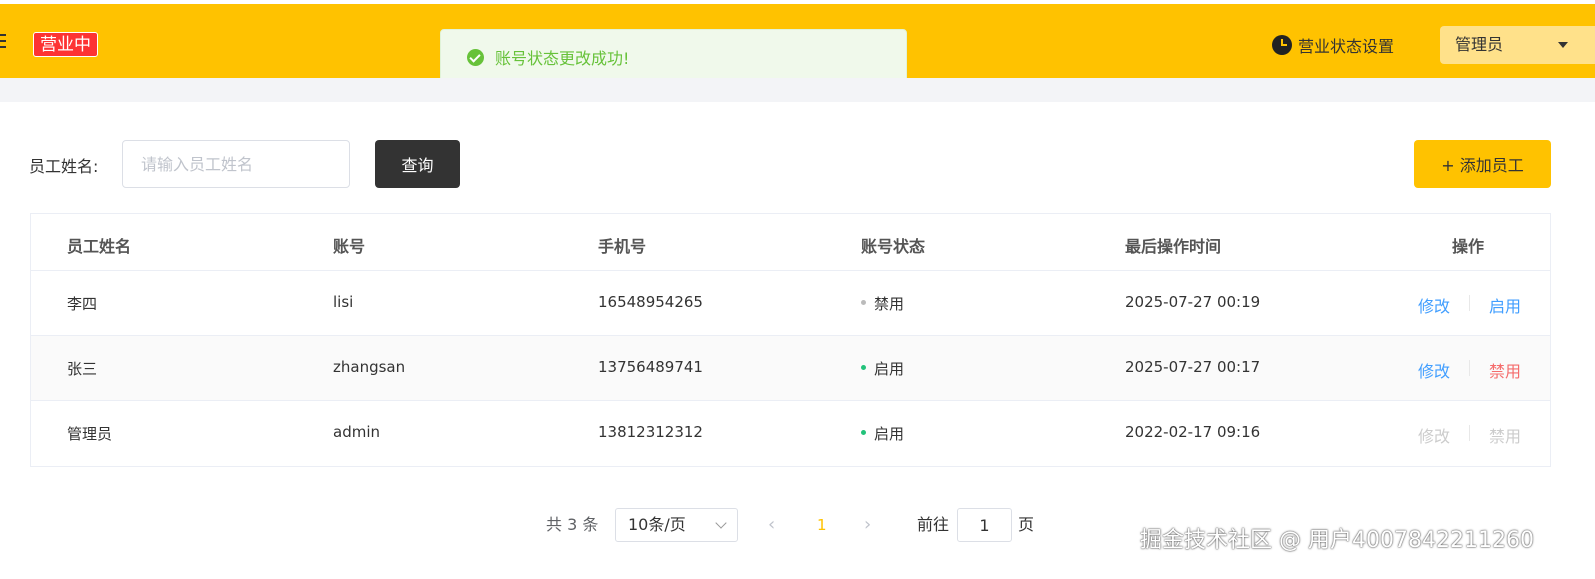  I want to click on disable-link: 禁用, so click(1505, 370).